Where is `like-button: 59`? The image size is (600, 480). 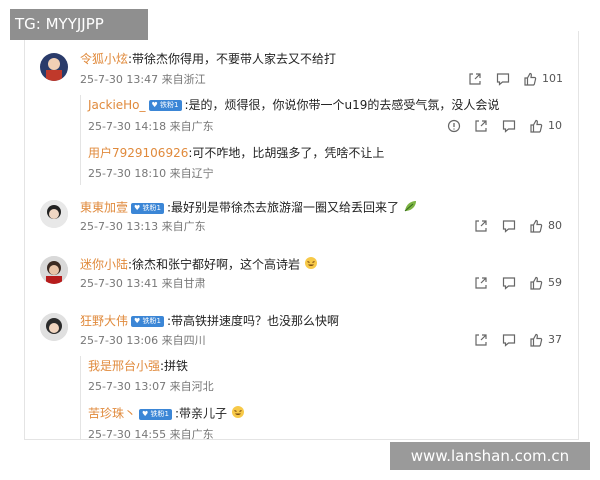 like-button: 59 is located at coordinates (545, 283).